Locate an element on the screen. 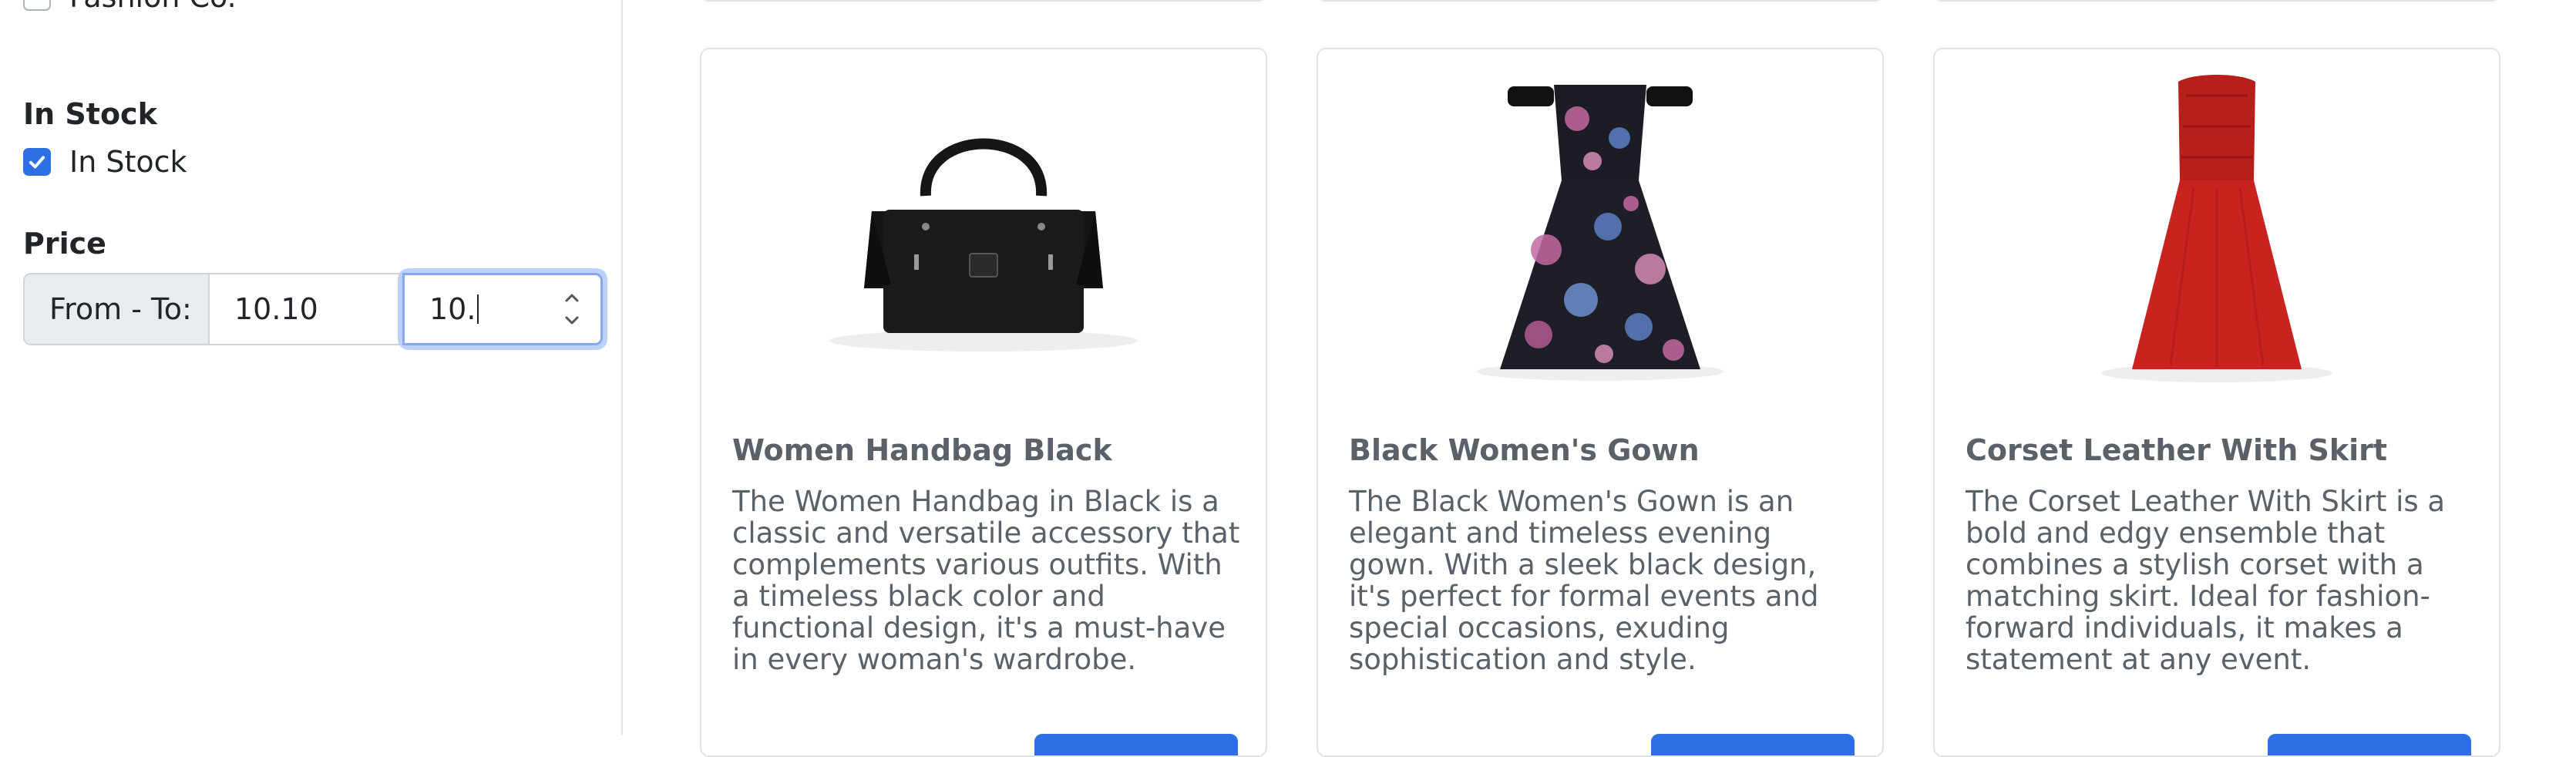  product-title: Women Handbag Black is located at coordinates (922, 450).